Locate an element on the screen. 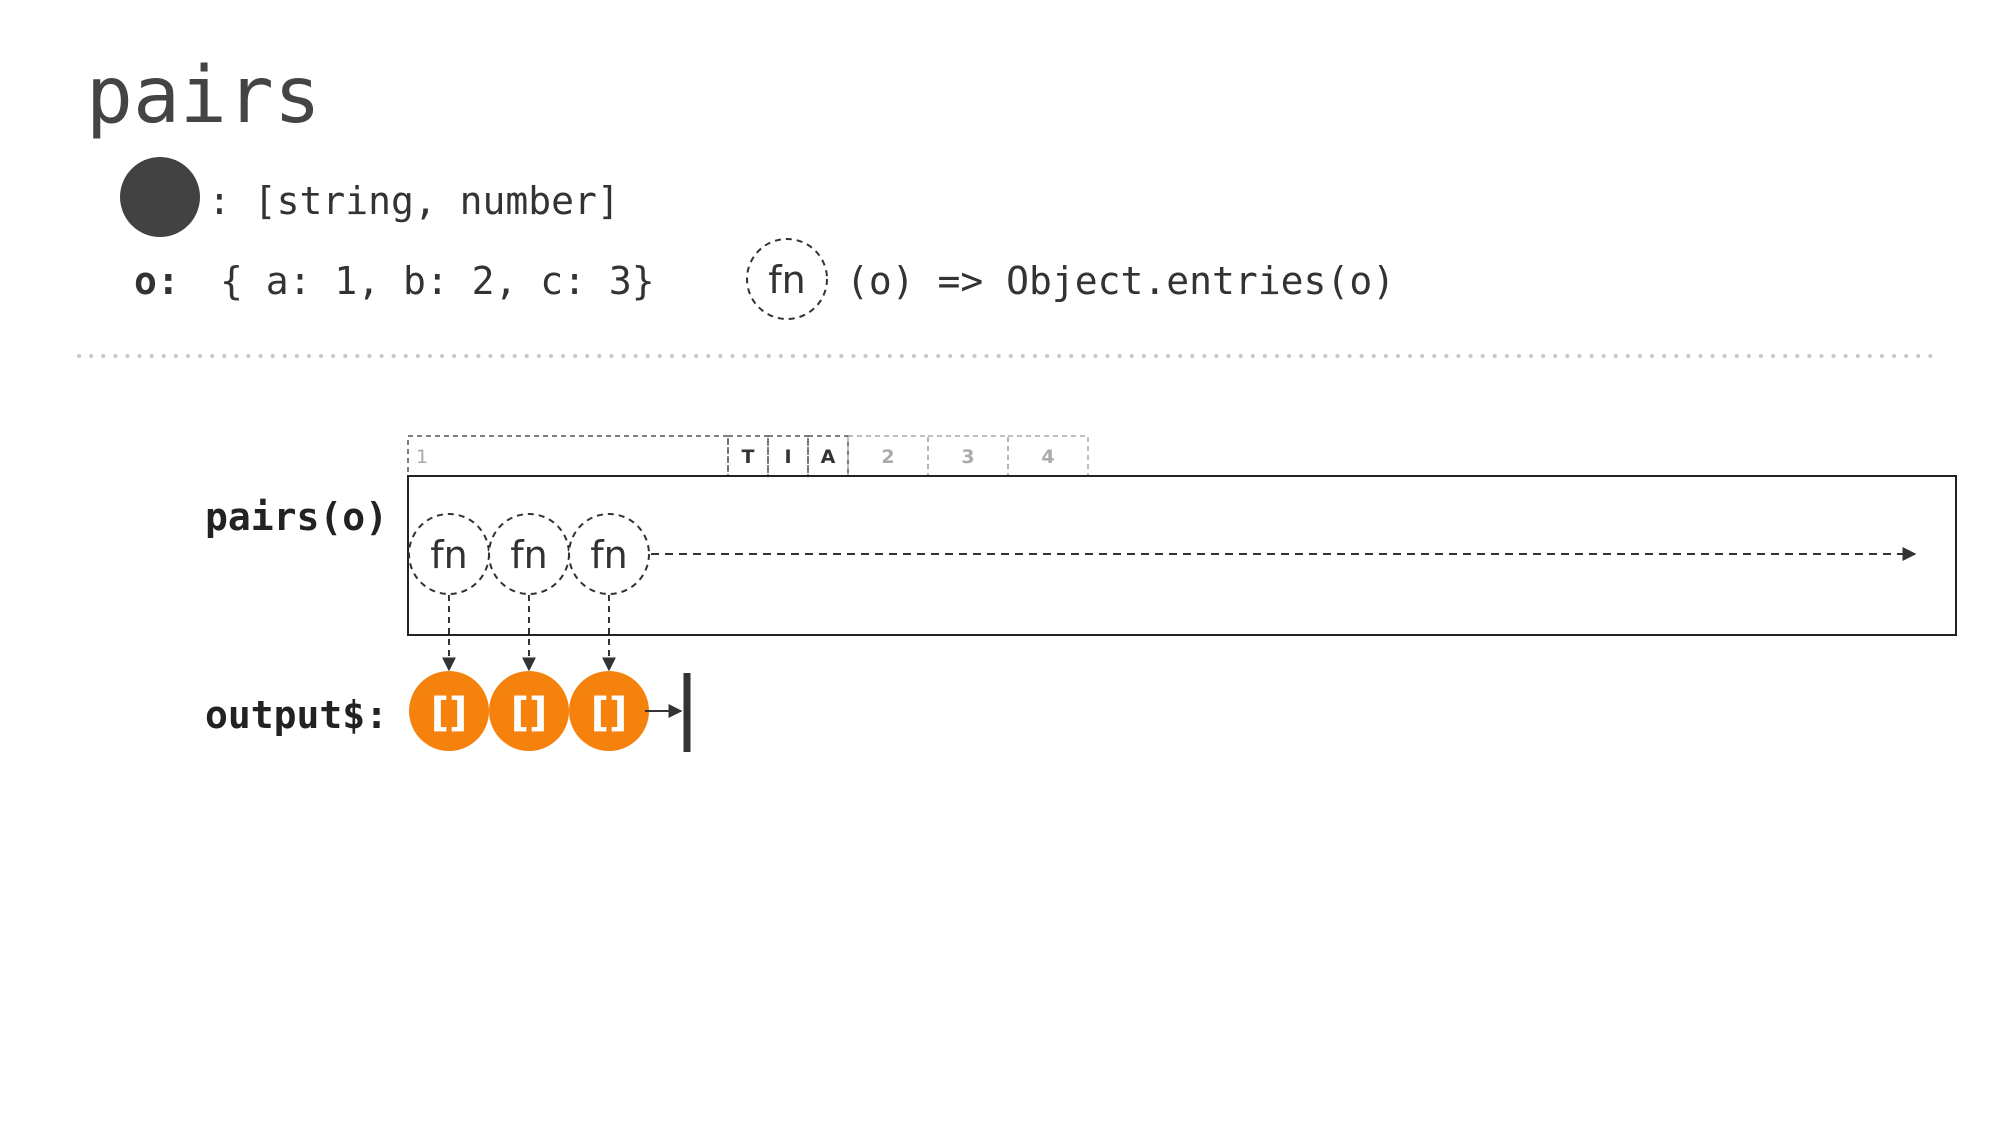 The image size is (2000, 1125). input-value: { a: 1, b: 2, c: 3} is located at coordinates (437, 281).